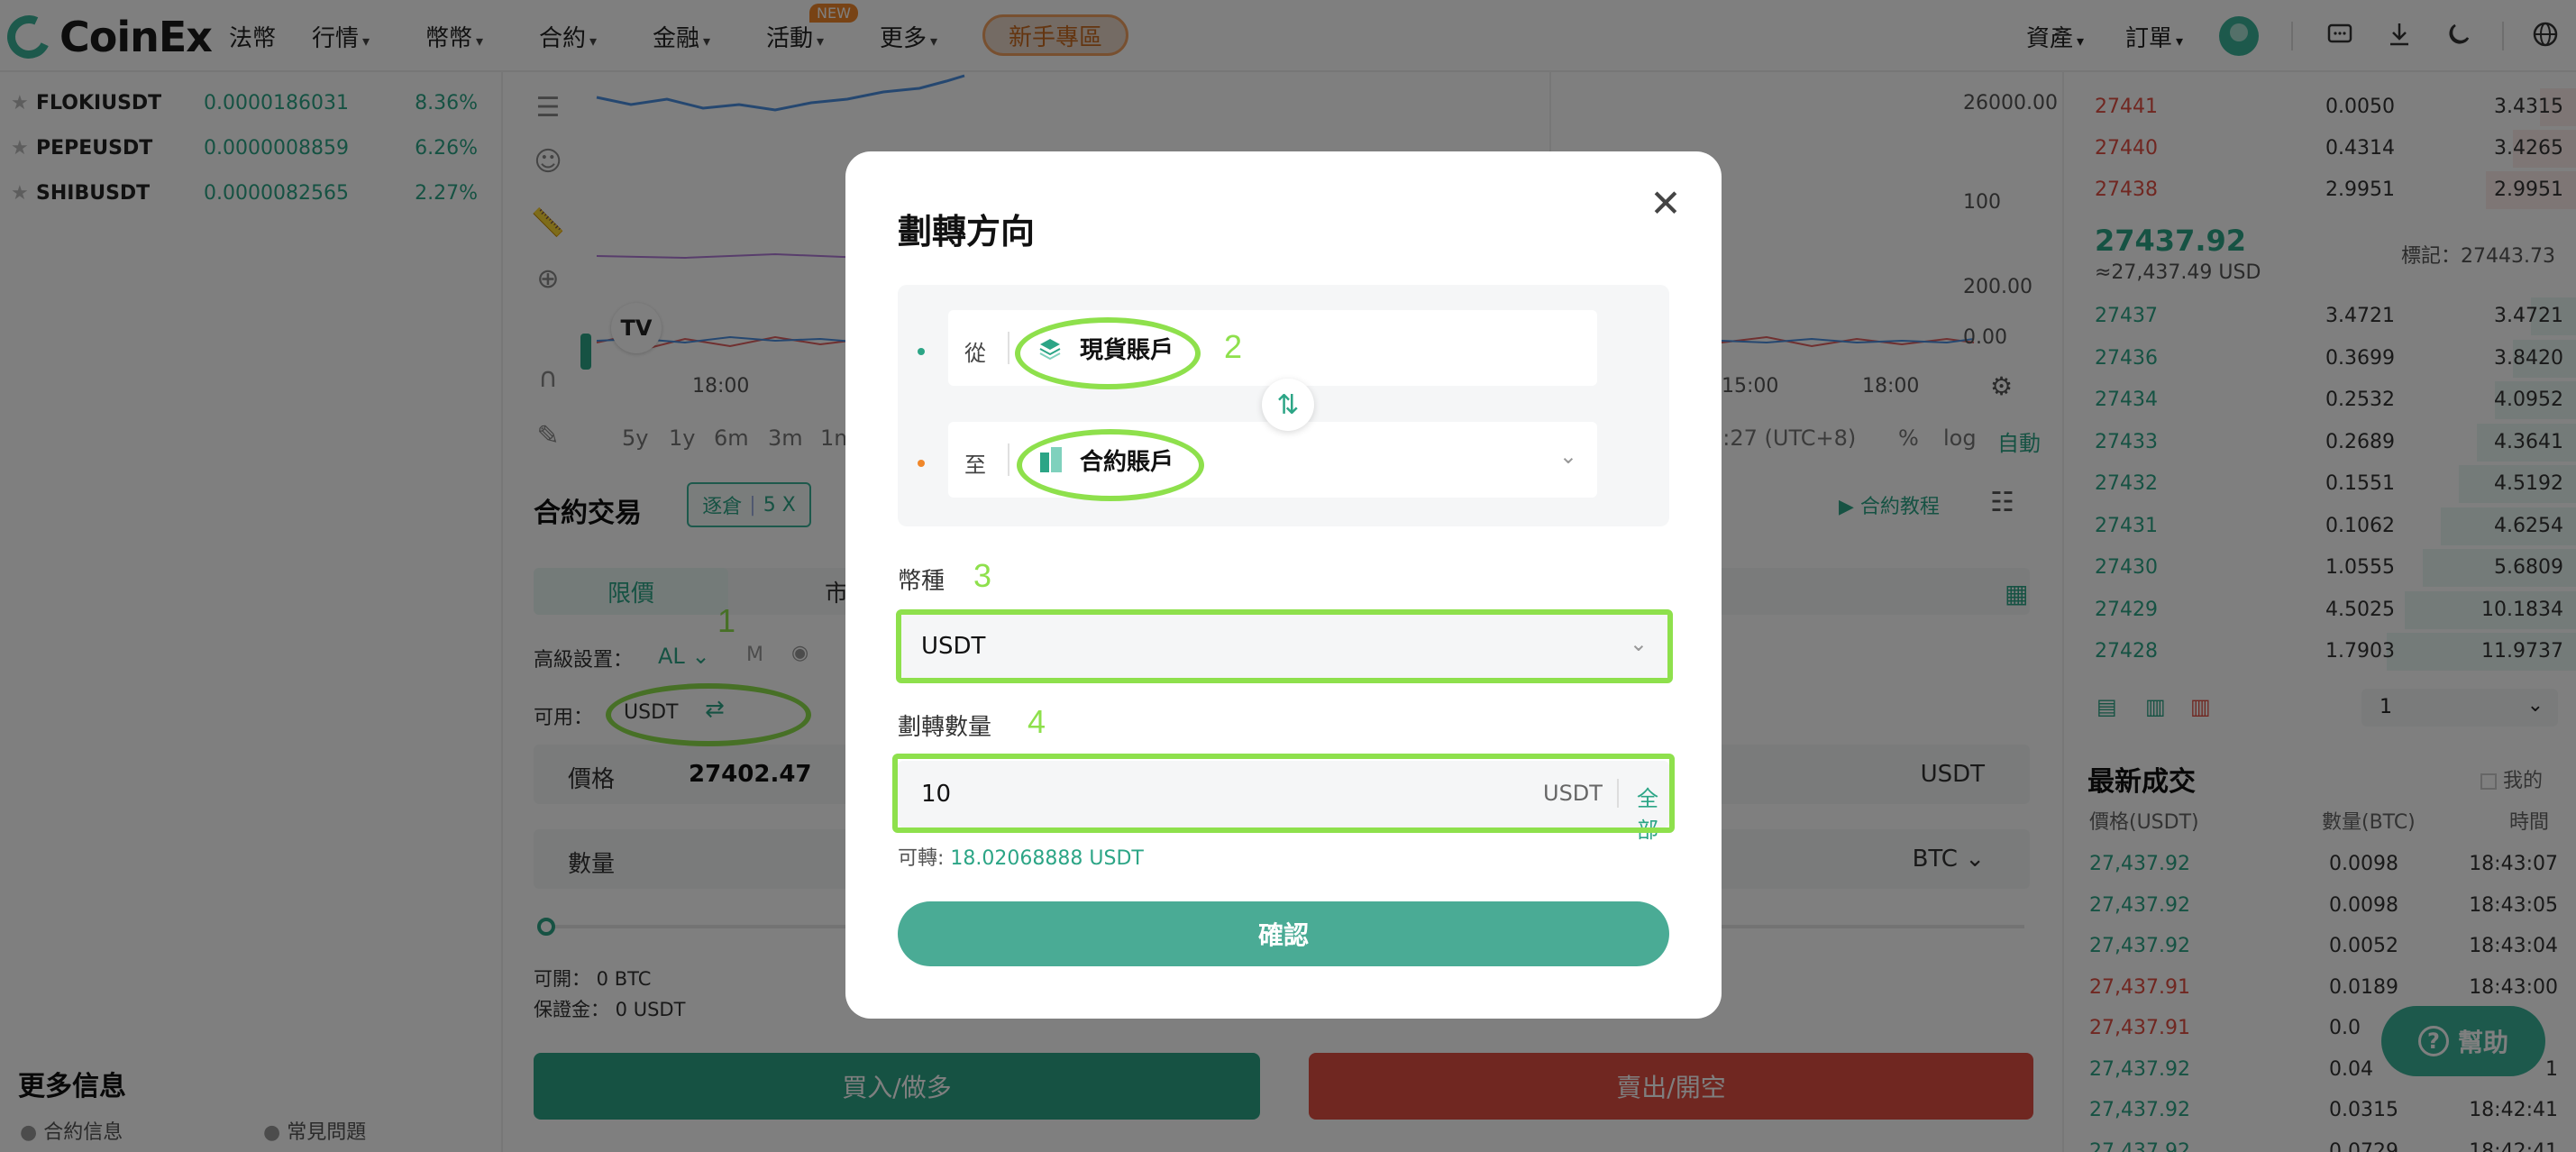 This screenshot has height=1152, width=2576. I want to click on swap-direction-icon: ⇅, so click(1288, 405).